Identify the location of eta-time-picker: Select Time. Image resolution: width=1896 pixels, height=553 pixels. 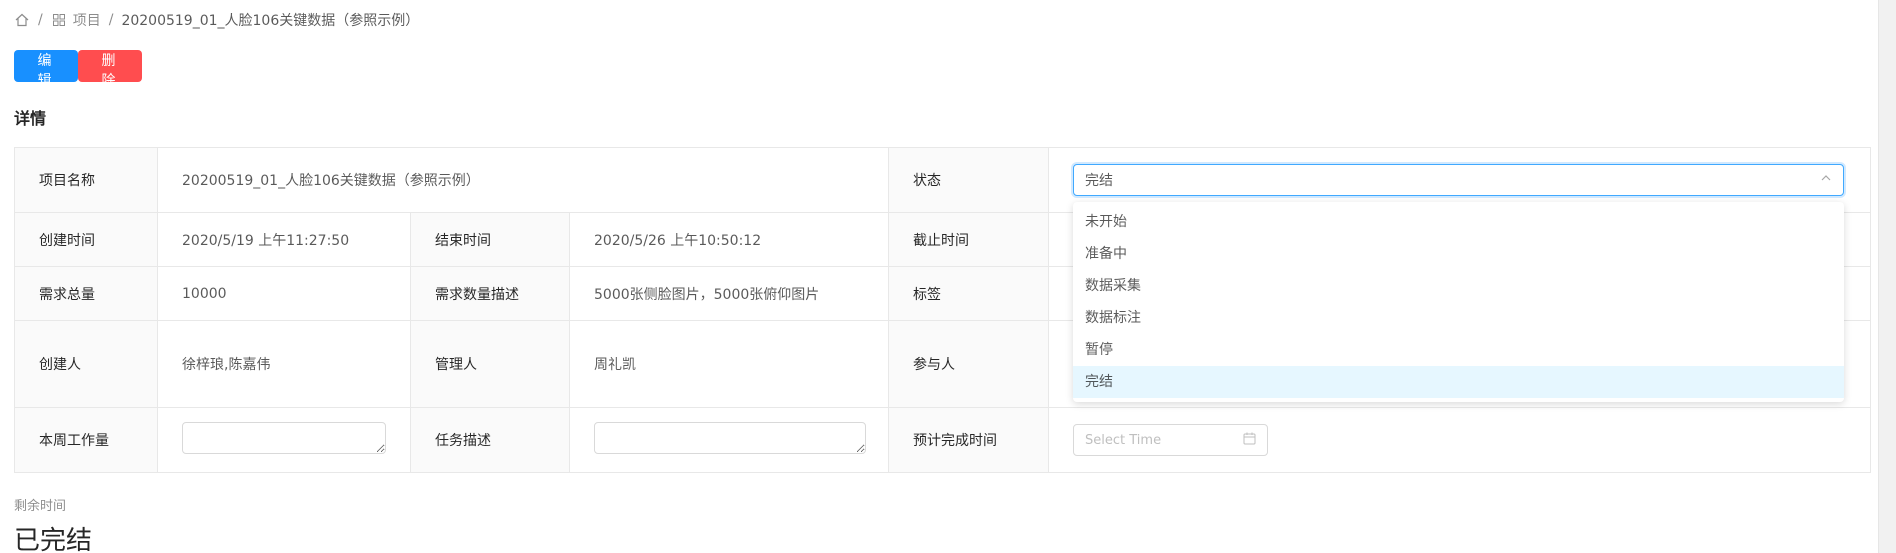
(1171, 440).